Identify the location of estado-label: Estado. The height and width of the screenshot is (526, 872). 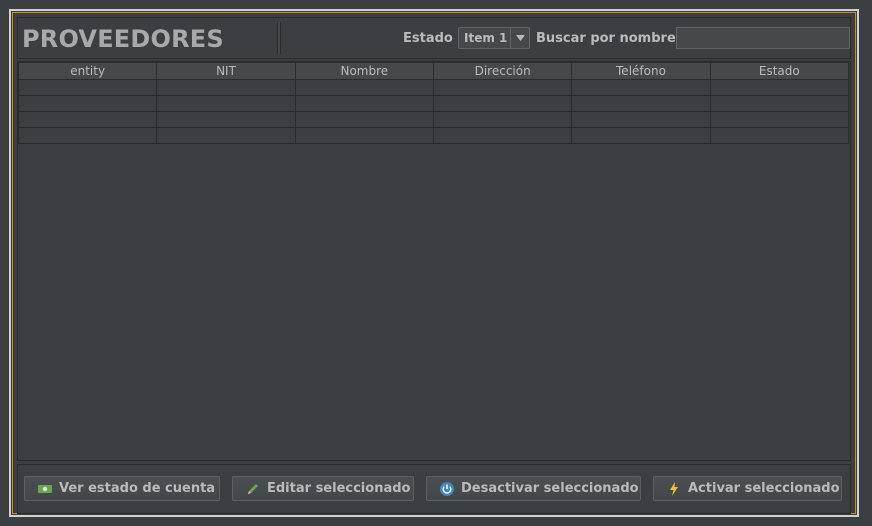
(428, 38).